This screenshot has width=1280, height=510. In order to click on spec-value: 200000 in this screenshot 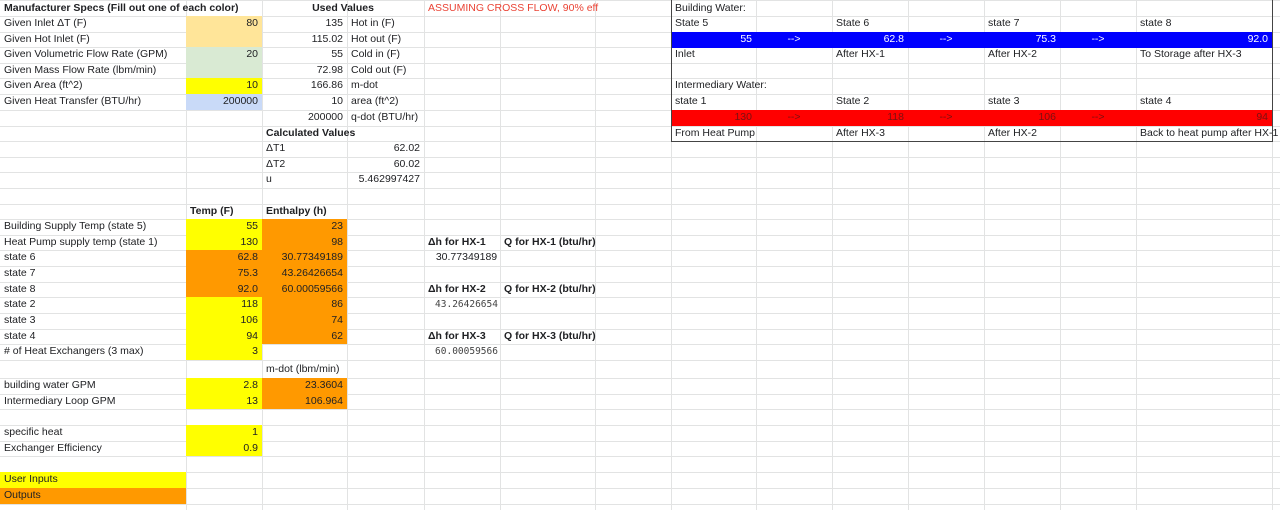, I will do `click(224, 102)`.